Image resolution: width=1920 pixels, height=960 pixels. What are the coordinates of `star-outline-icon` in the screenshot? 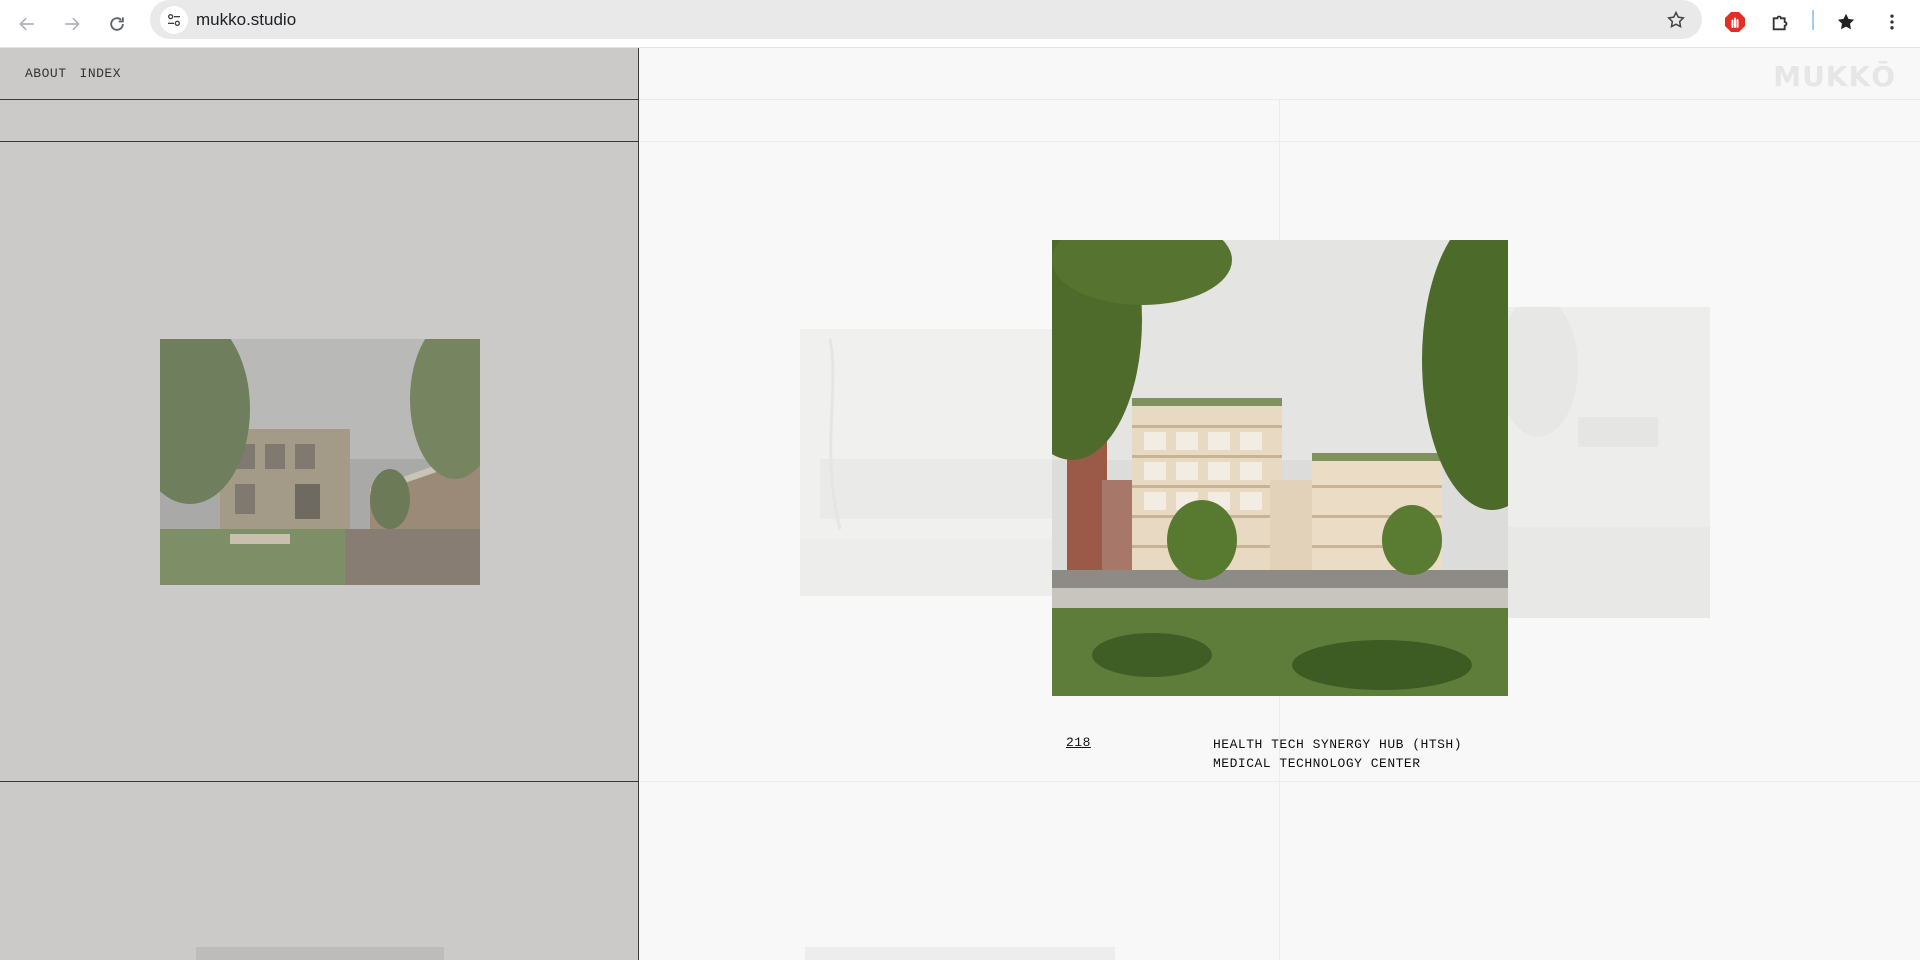 It's located at (1676, 19).